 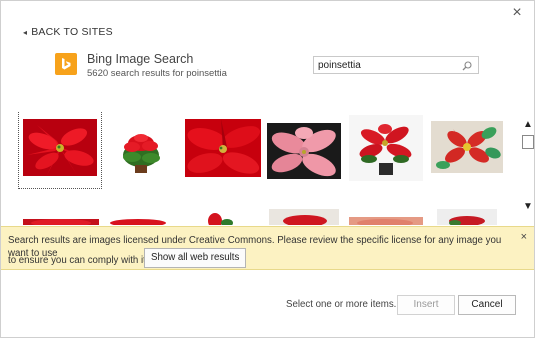 I want to click on scroll-up-arrow-icon: ▲, so click(x=528, y=125).